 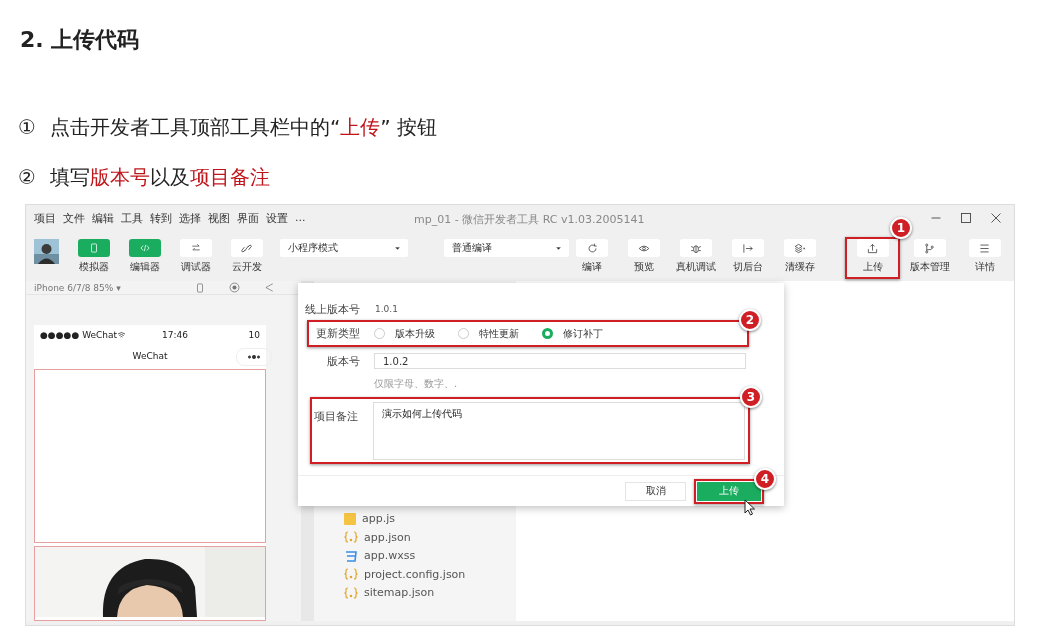 I want to click on more-capsule, so click(x=254, y=357).